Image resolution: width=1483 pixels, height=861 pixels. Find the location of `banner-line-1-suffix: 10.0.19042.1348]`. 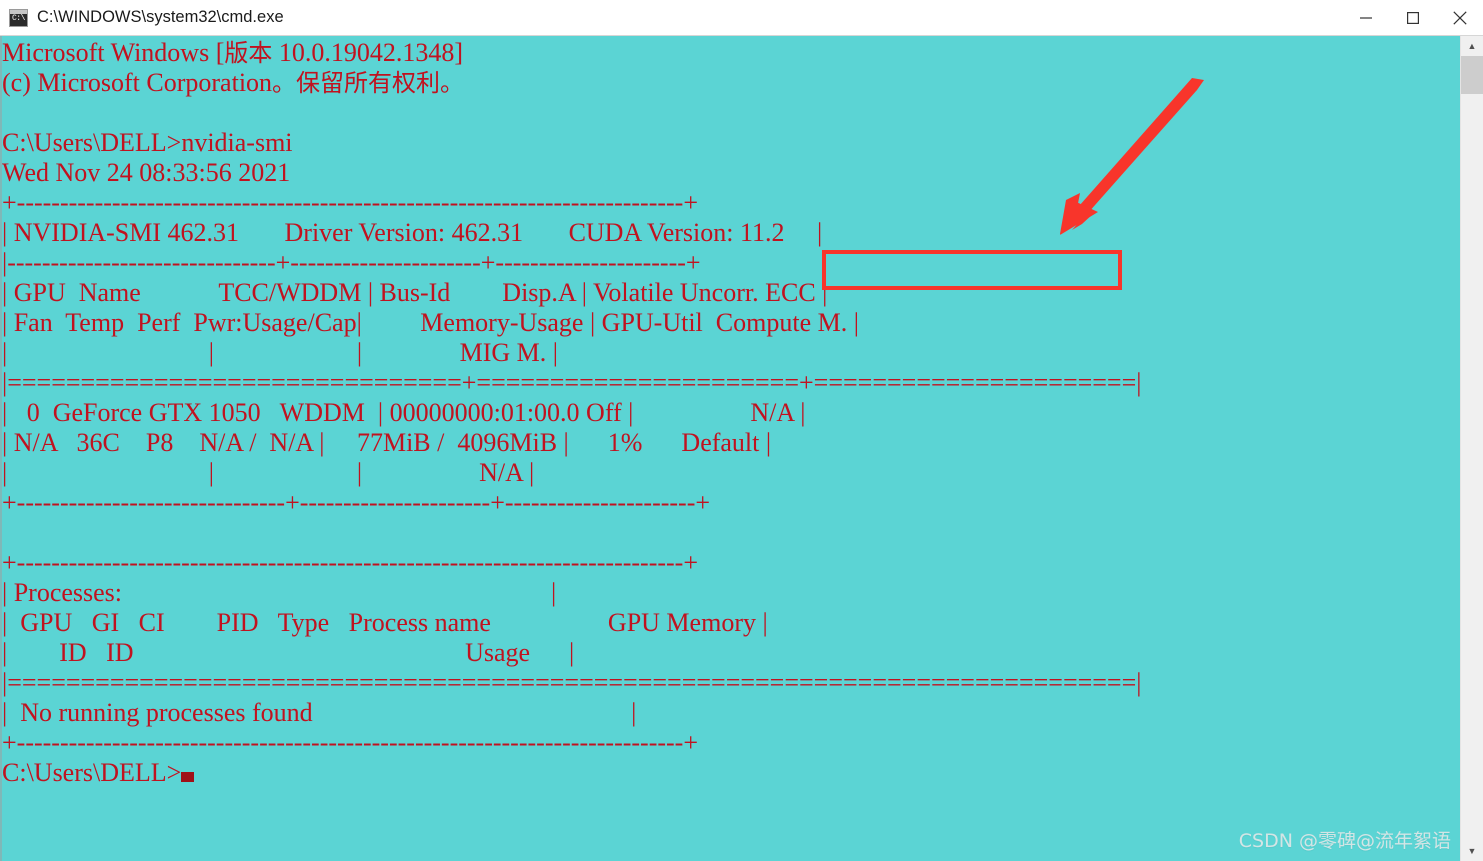

banner-line-1-suffix: 10.0.19042.1348] is located at coordinates (368, 52).